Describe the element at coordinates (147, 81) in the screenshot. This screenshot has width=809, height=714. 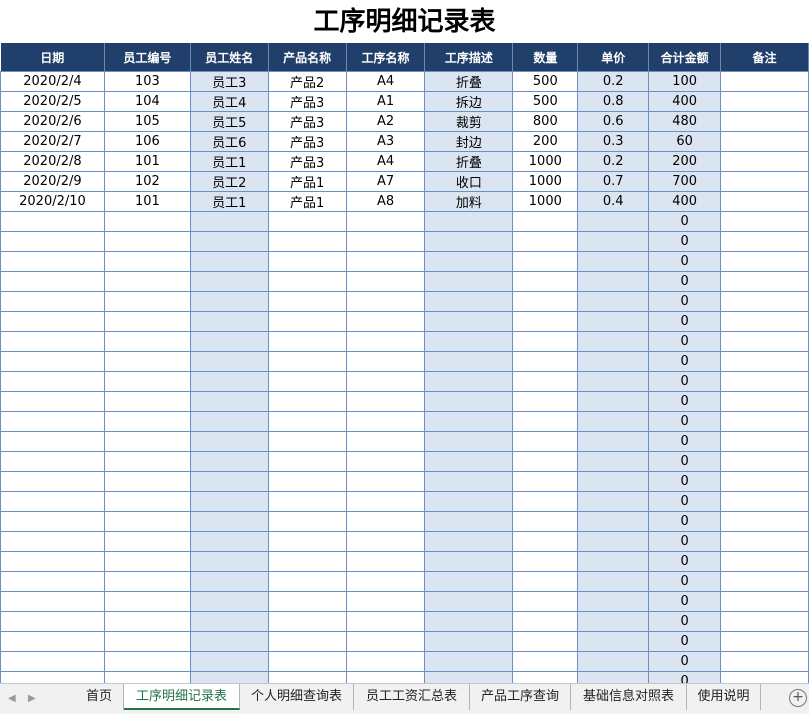
I see `cell-employee-id: 103` at that location.